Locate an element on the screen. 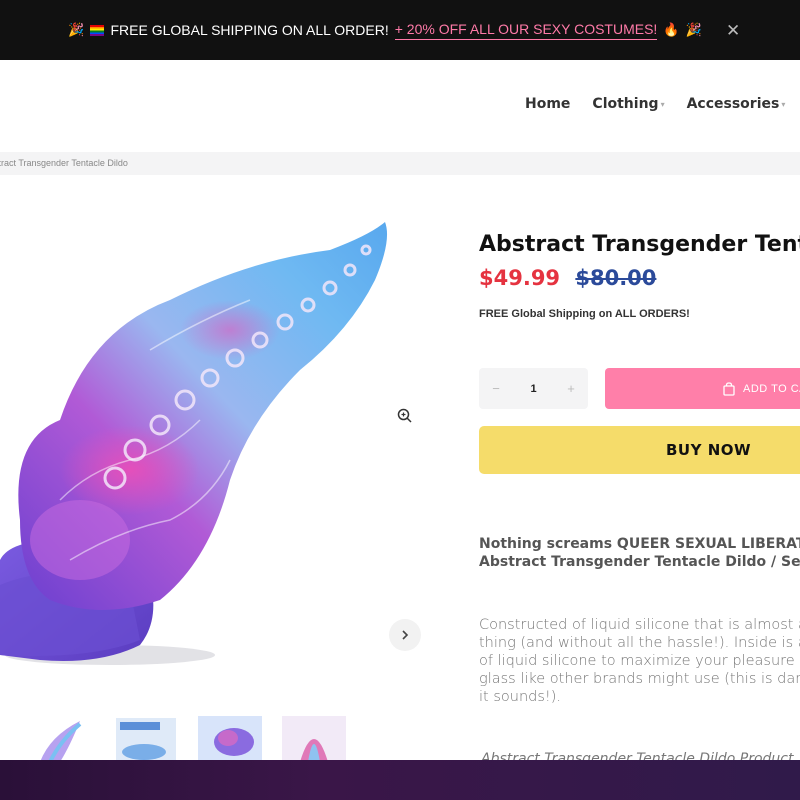  zoom-in-icon is located at coordinates (405, 416).